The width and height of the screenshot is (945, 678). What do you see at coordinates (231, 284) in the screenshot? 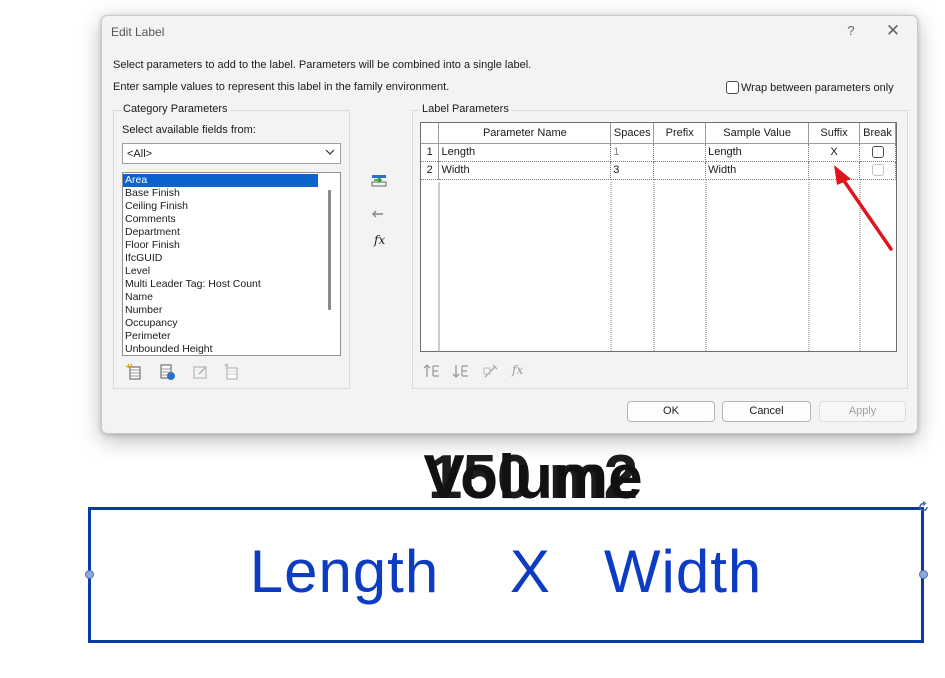
I see `list-item: Multi Leader Tag: Host Count` at bounding box center [231, 284].